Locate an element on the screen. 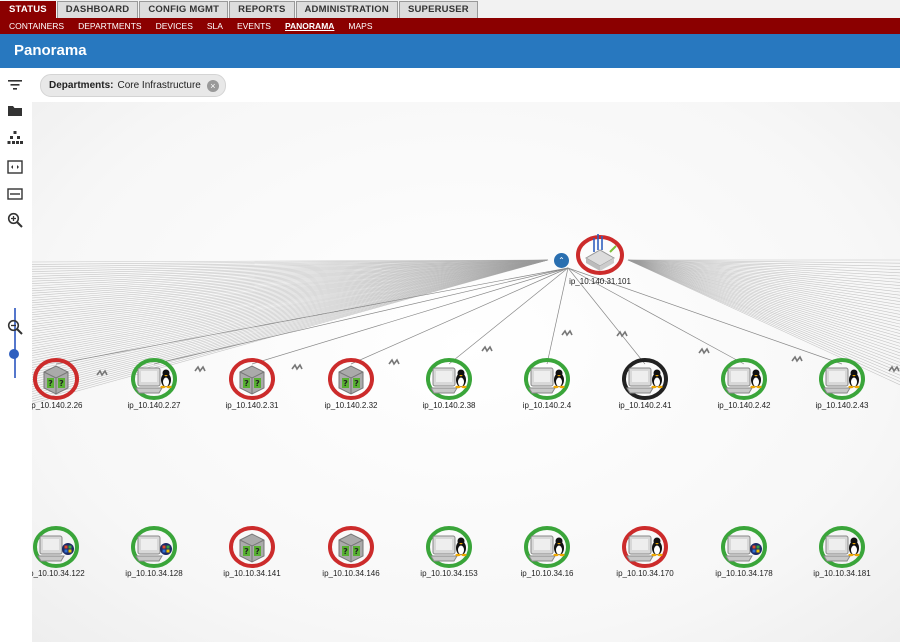 The width and height of the screenshot is (900, 642). tab-superuser: SUPERUSER is located at coordinates (438, 9).